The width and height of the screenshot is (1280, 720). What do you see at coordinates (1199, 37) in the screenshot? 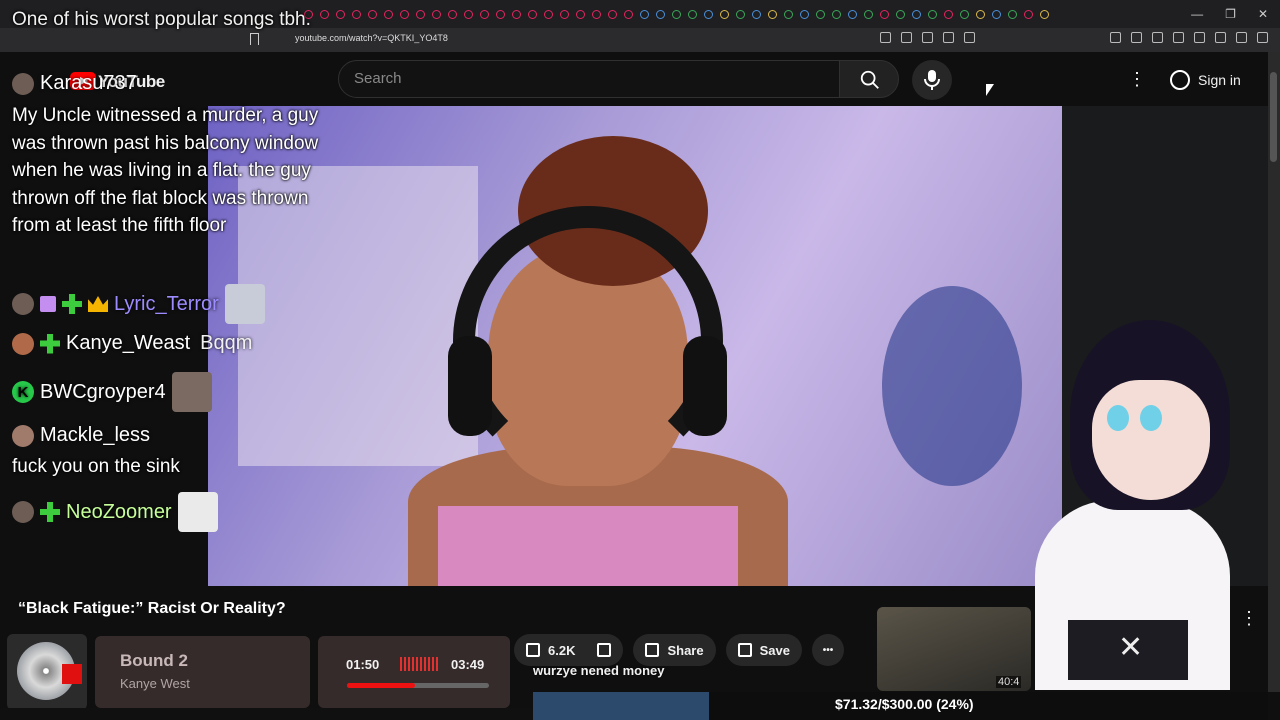
I see `sidebar-icon` at bounding box center [1199, 37].